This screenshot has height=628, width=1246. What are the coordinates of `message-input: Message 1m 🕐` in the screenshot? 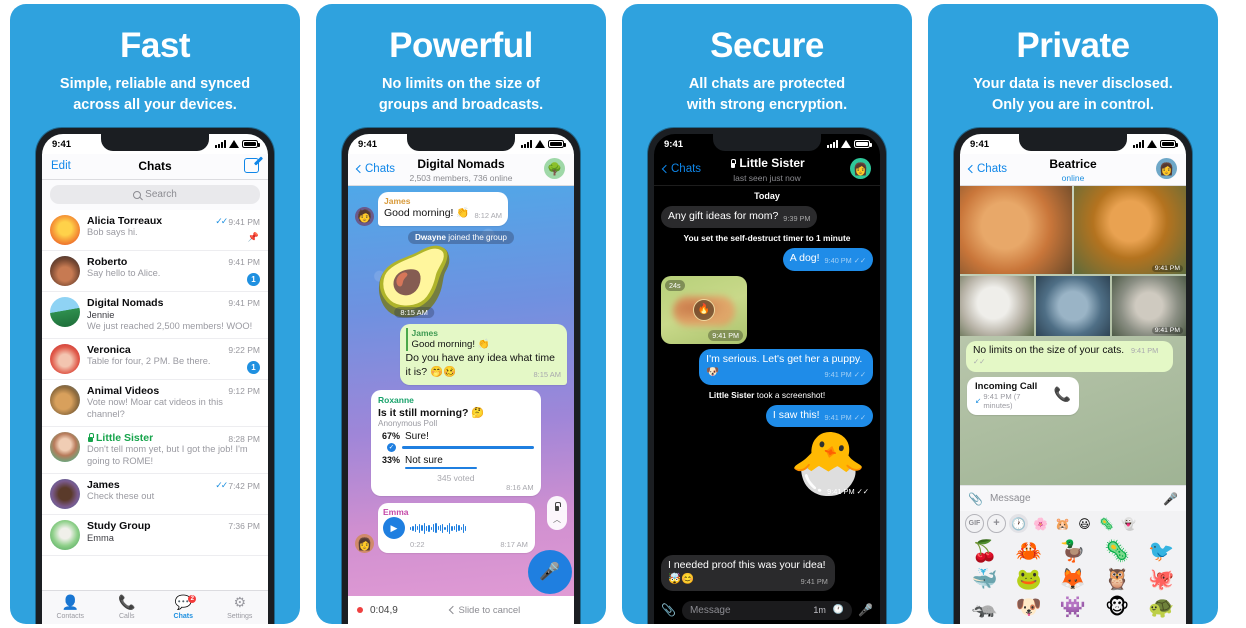 It's located at (767, 610).